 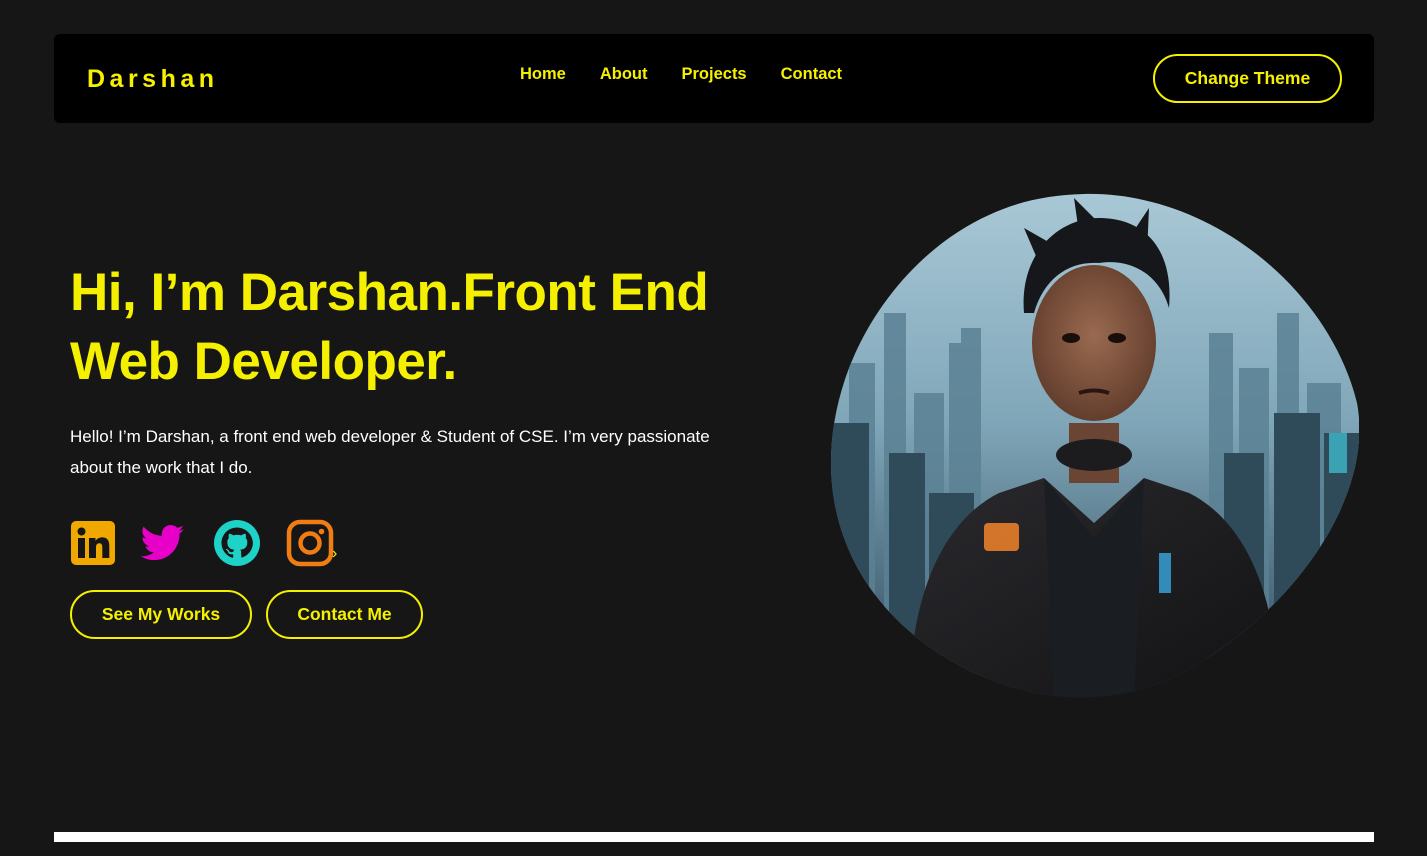 I want to click on chevron-right-icon: ›, so click(x=335, y=553).